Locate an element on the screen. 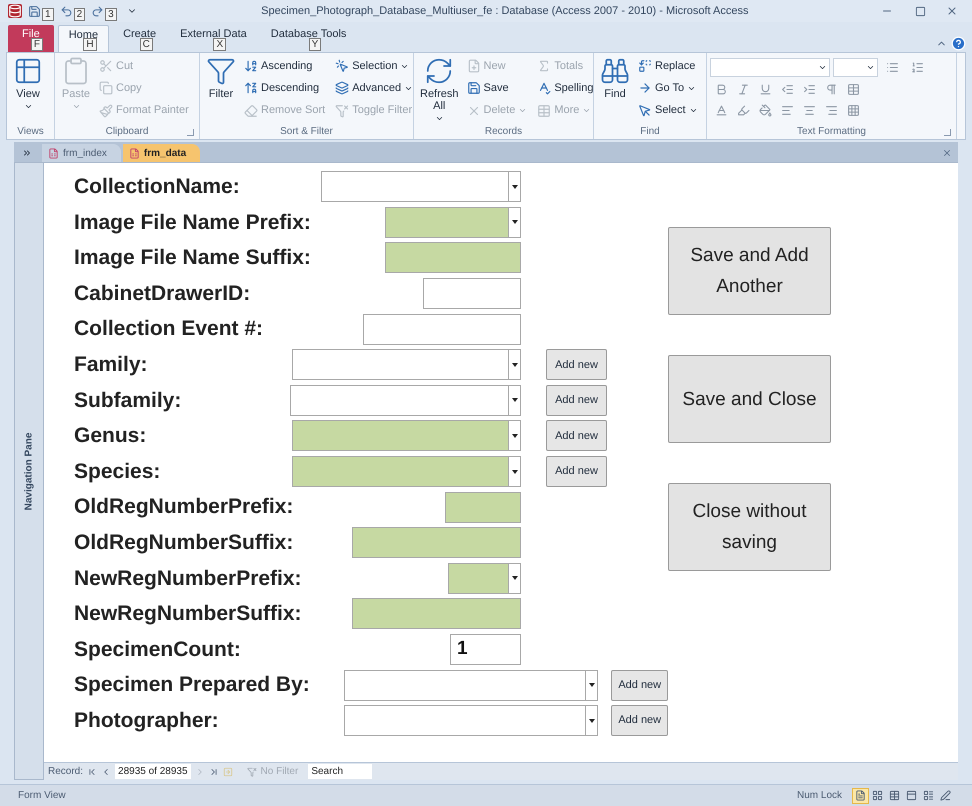 The image size is (972, 806). field-label: Subfamily: is located at coordinates (128, 400).